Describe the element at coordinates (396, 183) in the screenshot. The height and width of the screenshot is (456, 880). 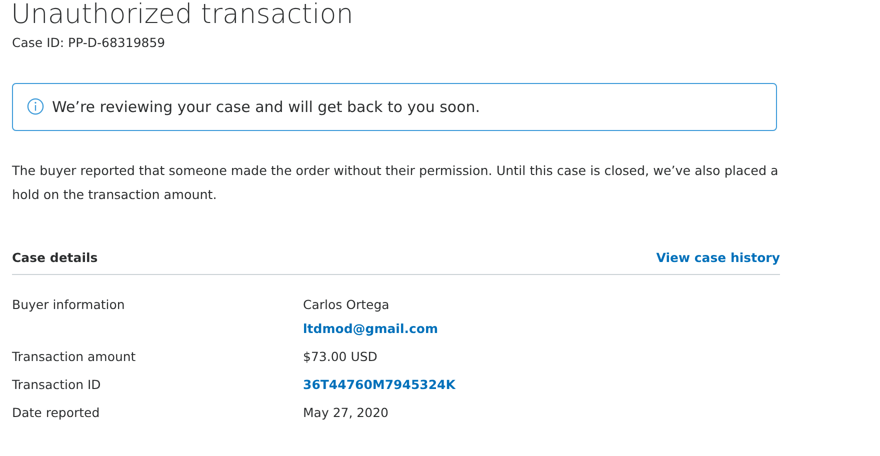
I see `description: The buyer reported that someone made the order without their permission. Until this case is closed, we’ve also placed a hold on the transaction amount.` at that location.